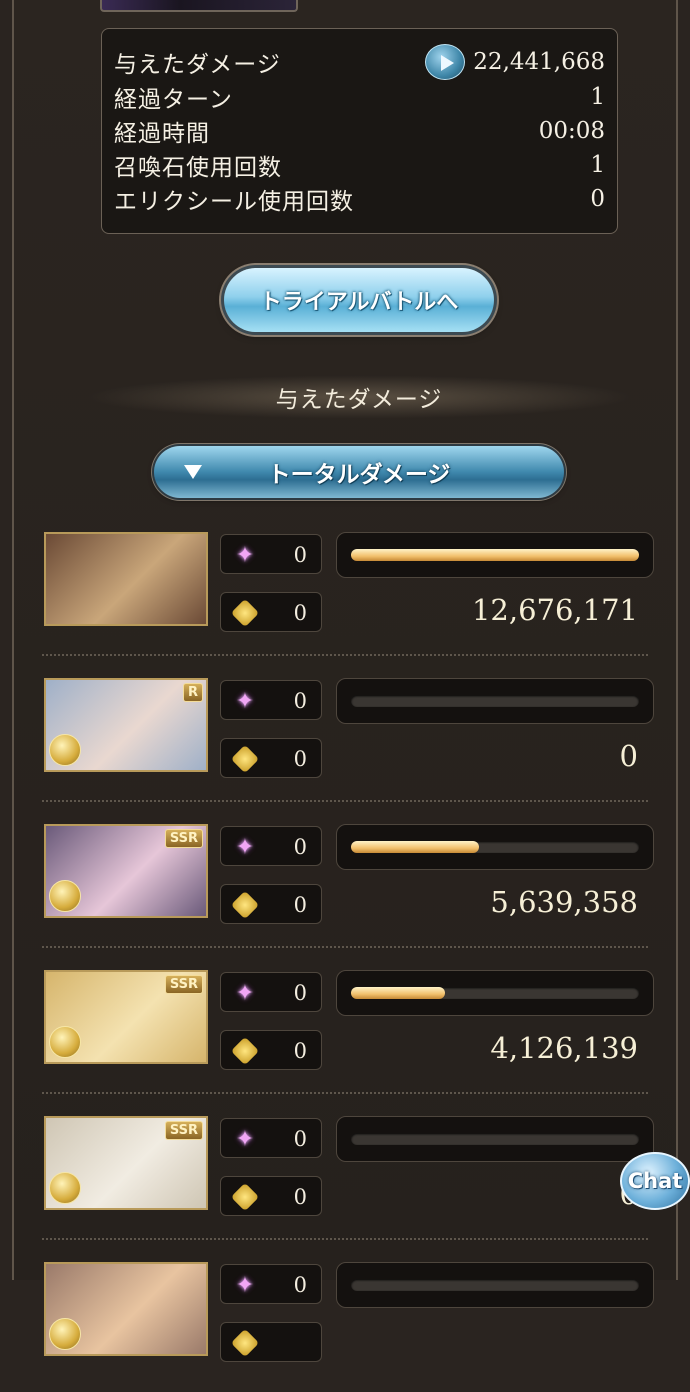  I want to click on summary-row-summons: 召喚石使用回数 1, so click(359, 165).